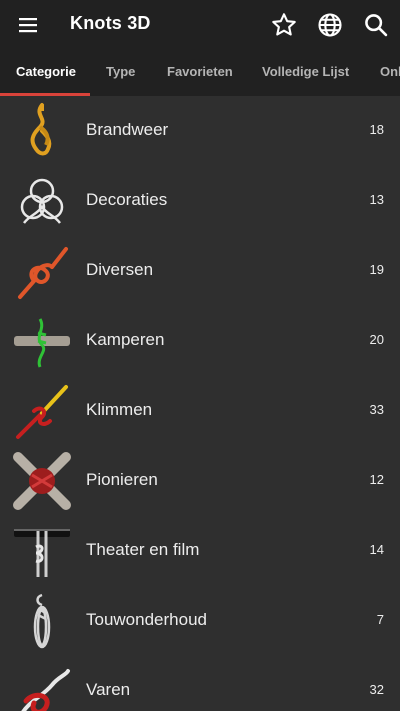  I want to click on category-count: 20, so click(376, 339).